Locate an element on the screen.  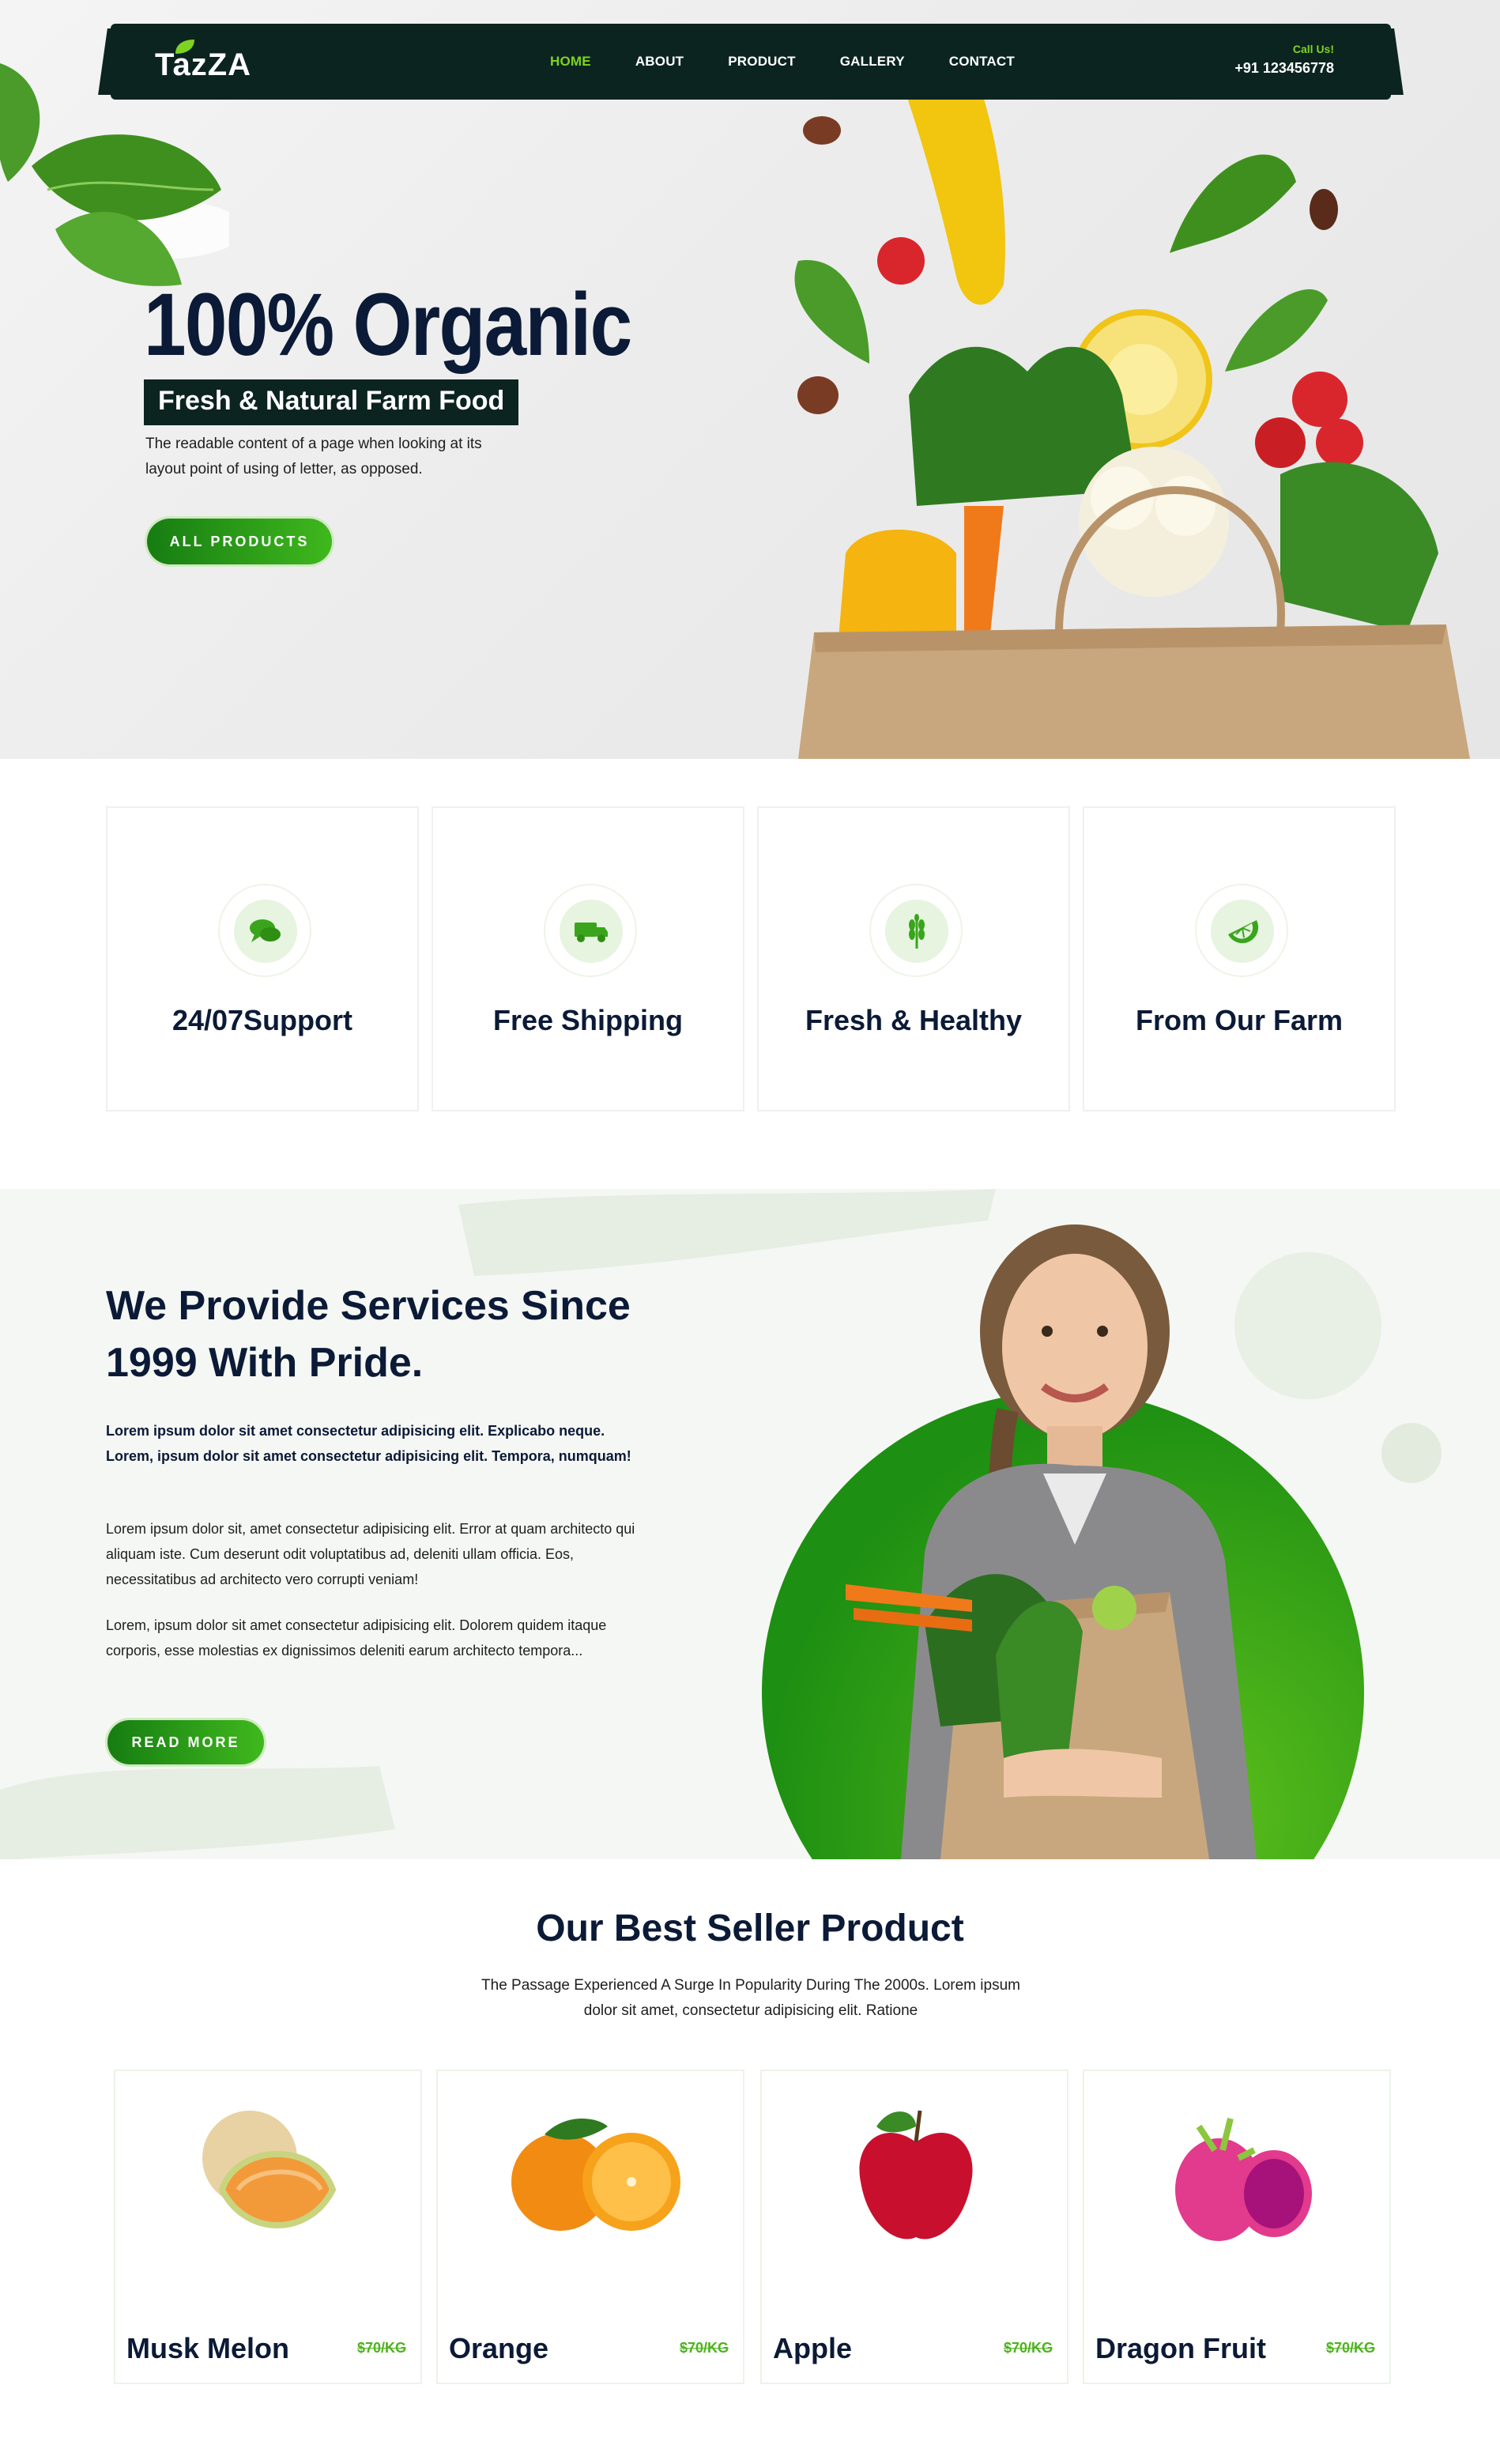
main-menu: HOME ABOUT PRODUCT GALLERY CONTACT is located at coordinates (783, 62).